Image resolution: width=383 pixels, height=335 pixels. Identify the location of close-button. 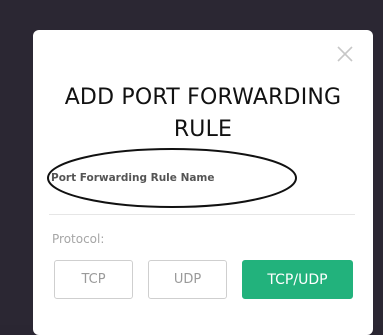
(345, 54).